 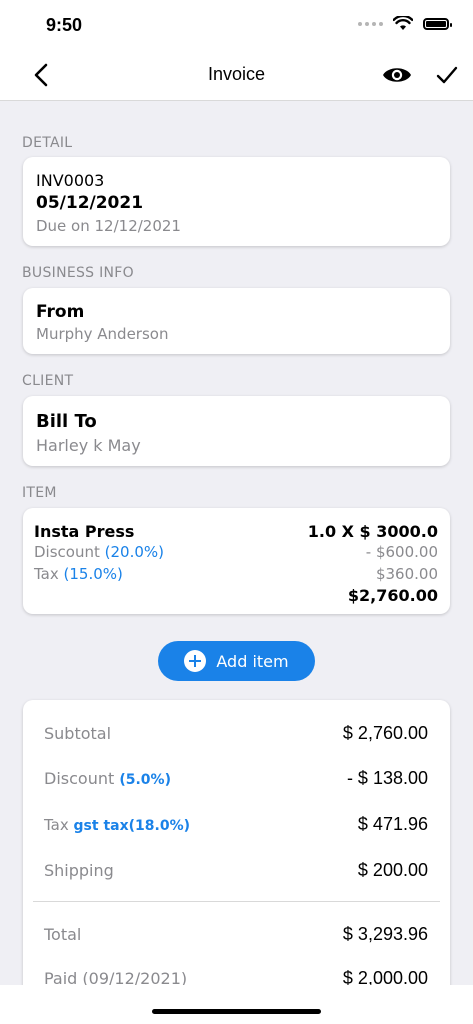 What do you see at coordinates (236, 824) in the screenshot?
I see `tax-row: Tax gst tax(18.0%) $ 471.96` at bounding box center [236, 824].